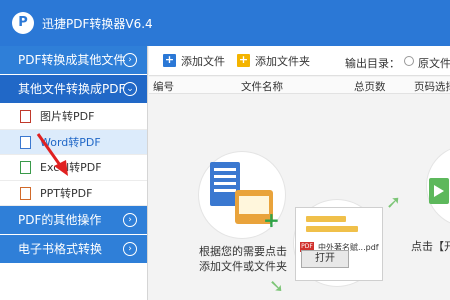 The image size is (450, 300). What do you see at coordinates (25, 193) in the screenshot?
I see `ppt-file-icon` at bounding box center [25, 193].